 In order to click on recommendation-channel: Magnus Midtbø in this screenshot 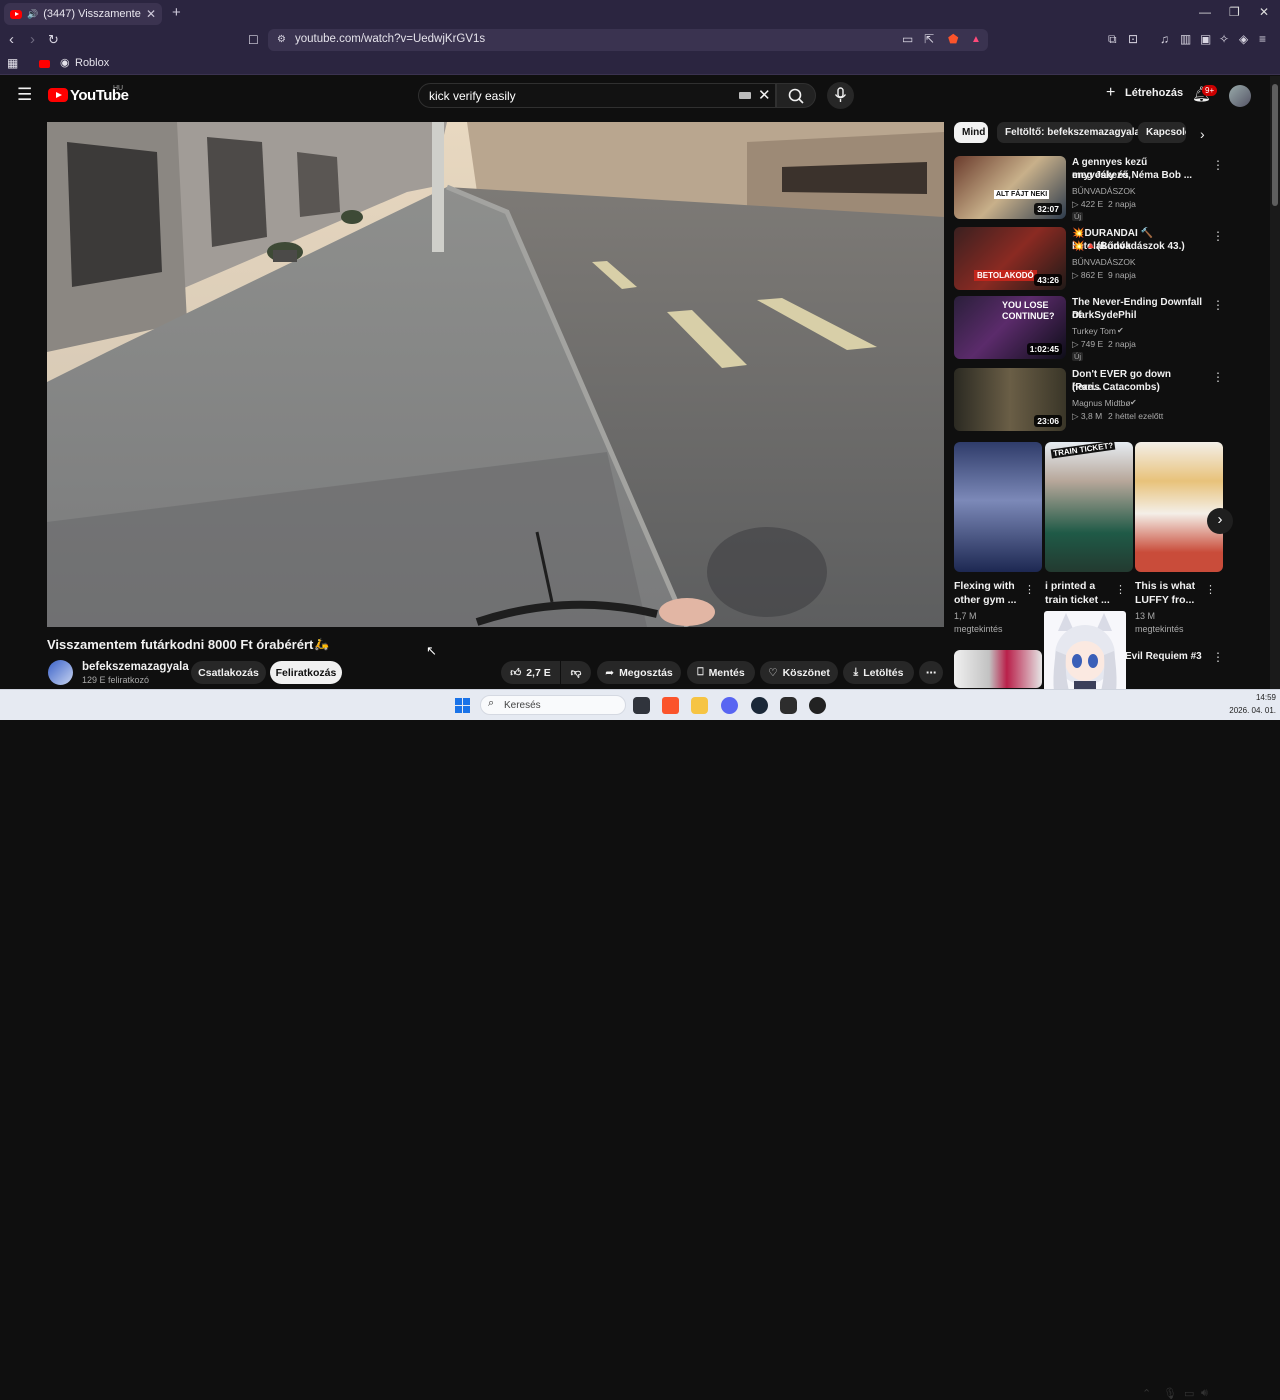, I will do `click(1101, 403)`.